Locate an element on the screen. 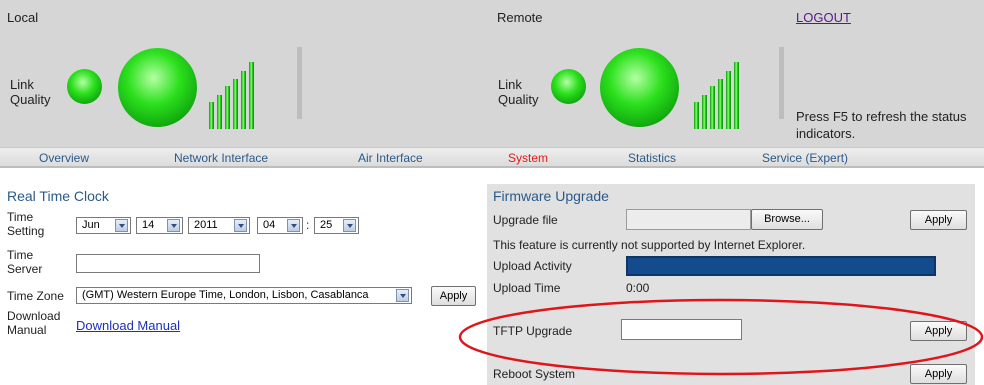 Image resolution: width=984 pixels, height=385 pixels. minute-value: 25 is located at coordinates (326, 225).